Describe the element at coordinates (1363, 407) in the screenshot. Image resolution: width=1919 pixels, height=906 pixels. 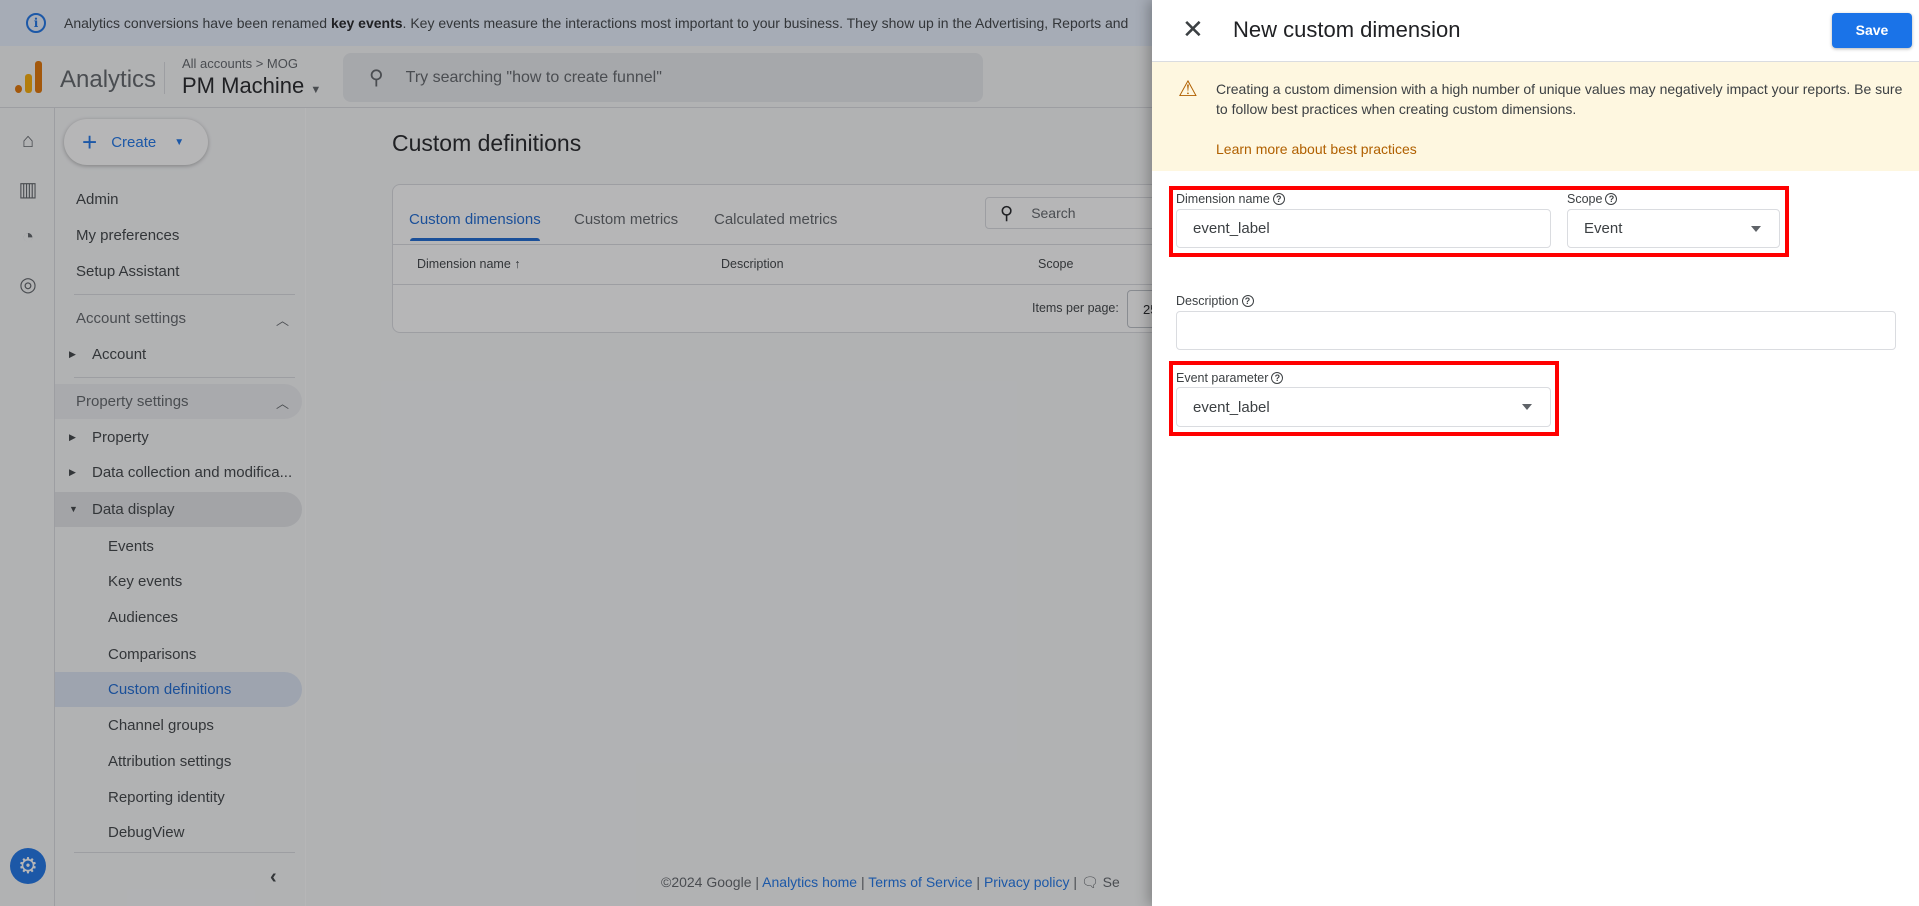
I see `event-parameter-select: event_label` at that location.